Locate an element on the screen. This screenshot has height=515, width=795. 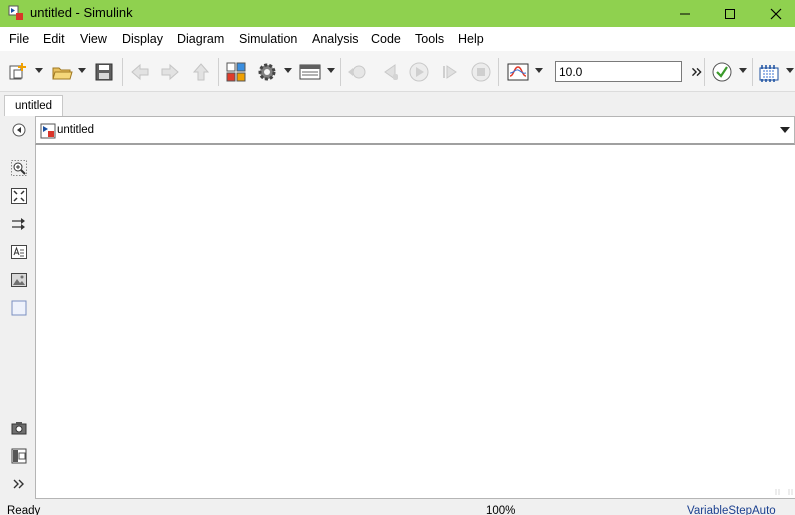
tab-bar: untitled is located at coordinates (397, 104).